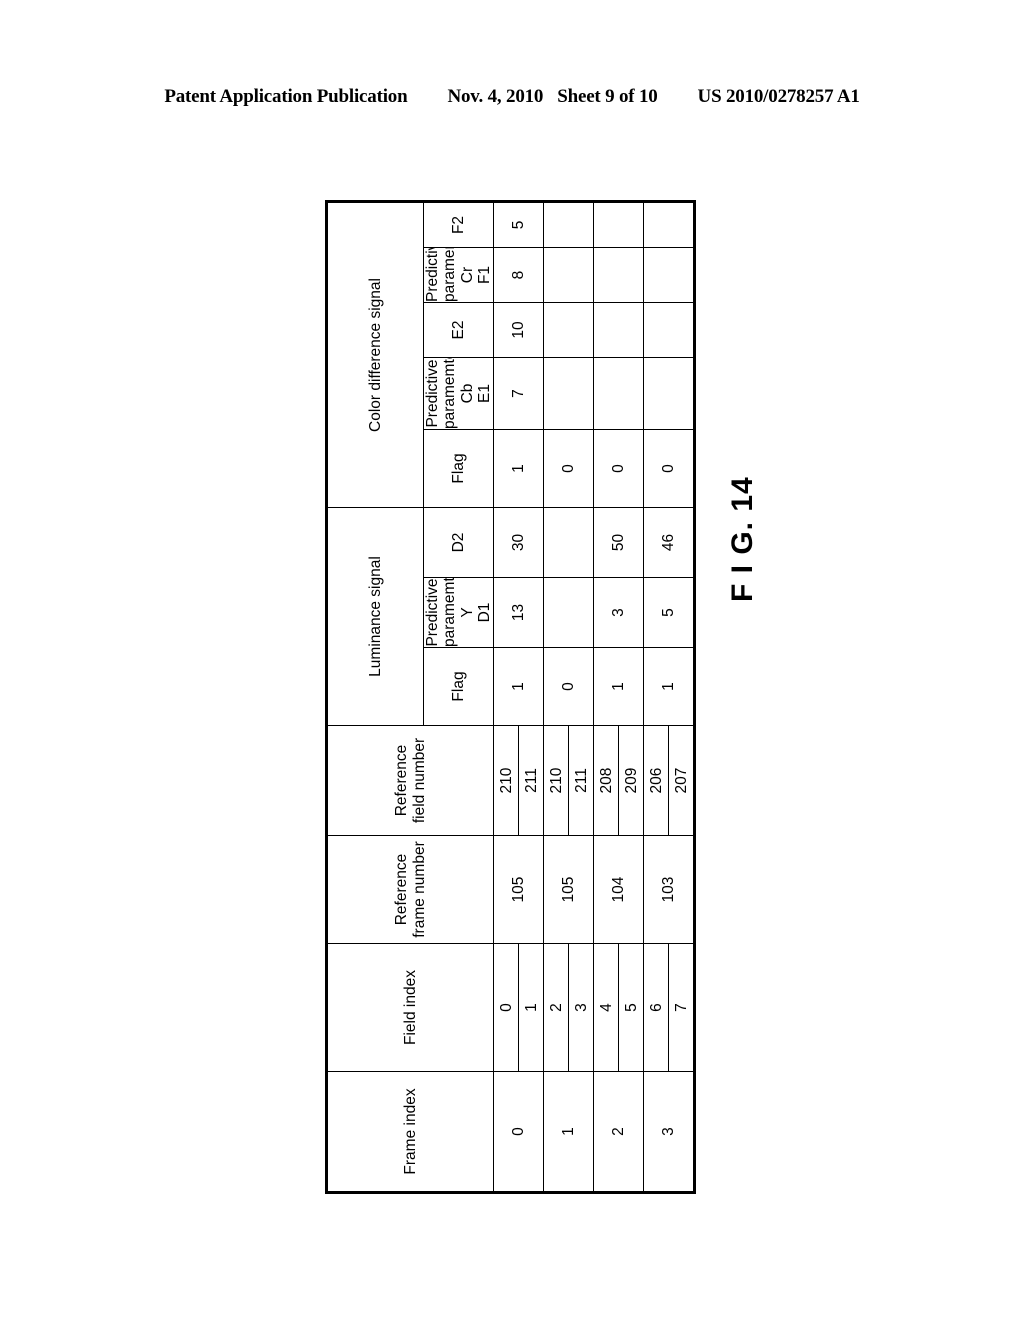  I want to click on header-reference-field-number-line1: Reference, so click(402, 780).